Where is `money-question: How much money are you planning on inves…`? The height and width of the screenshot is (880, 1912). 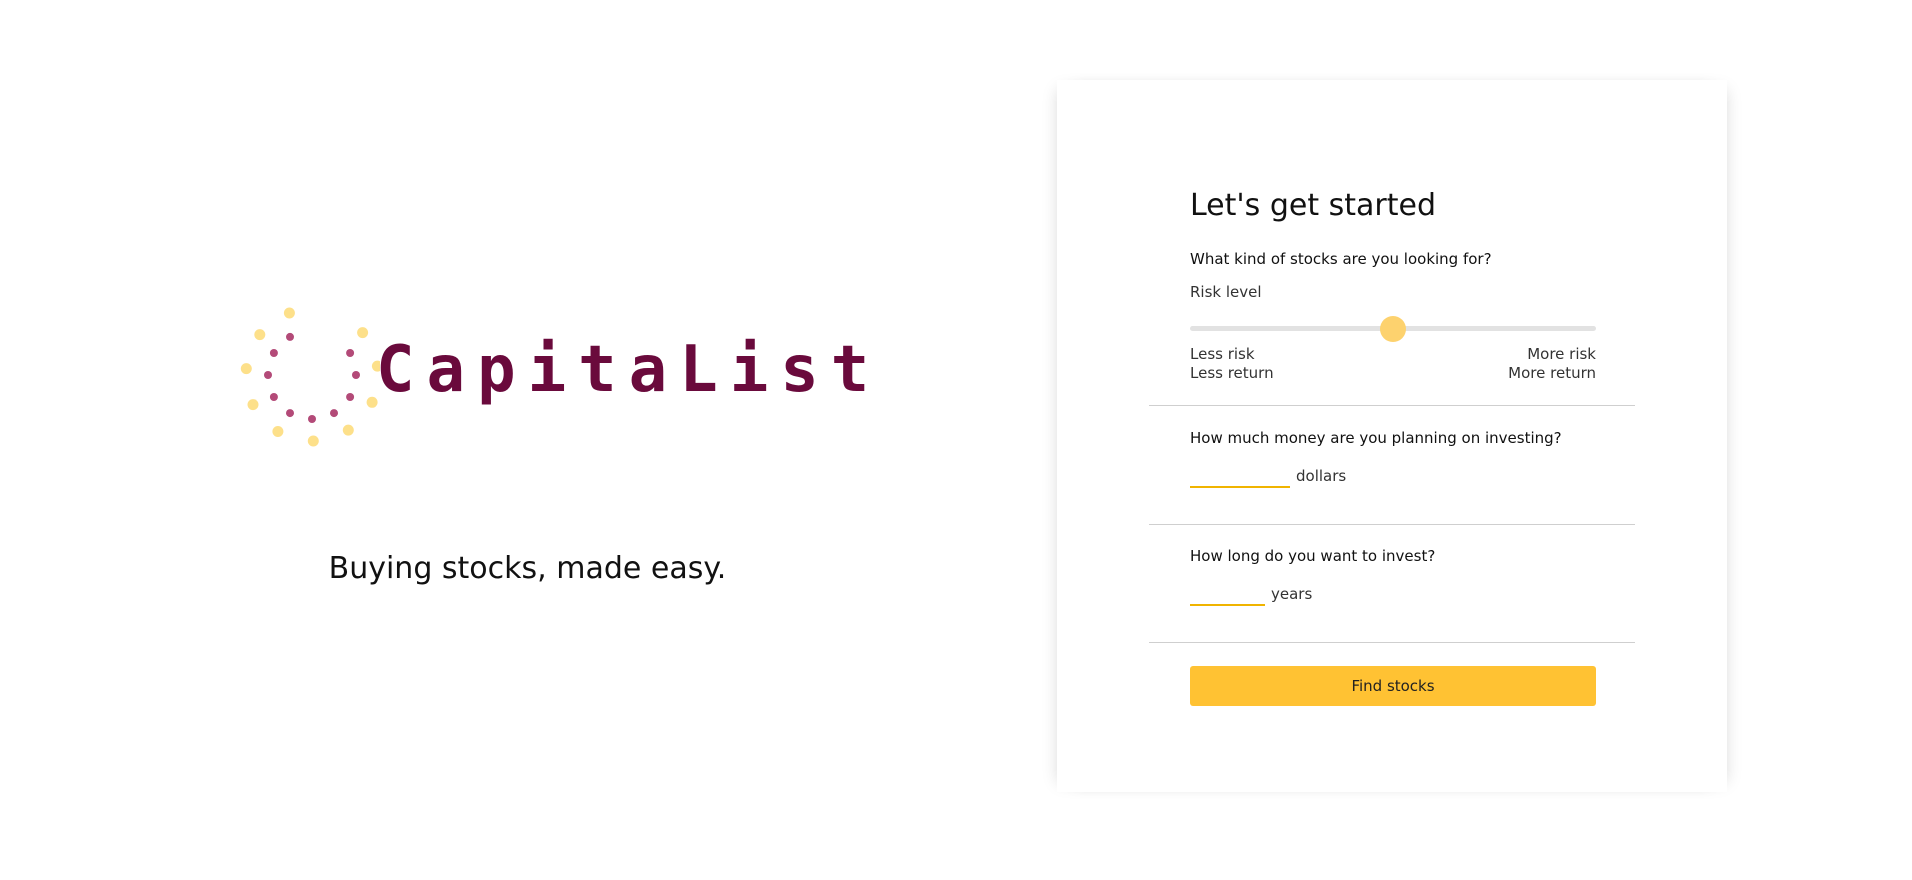
money-question: How much money are you planning on inves… is located at coordinates (1376, 438).